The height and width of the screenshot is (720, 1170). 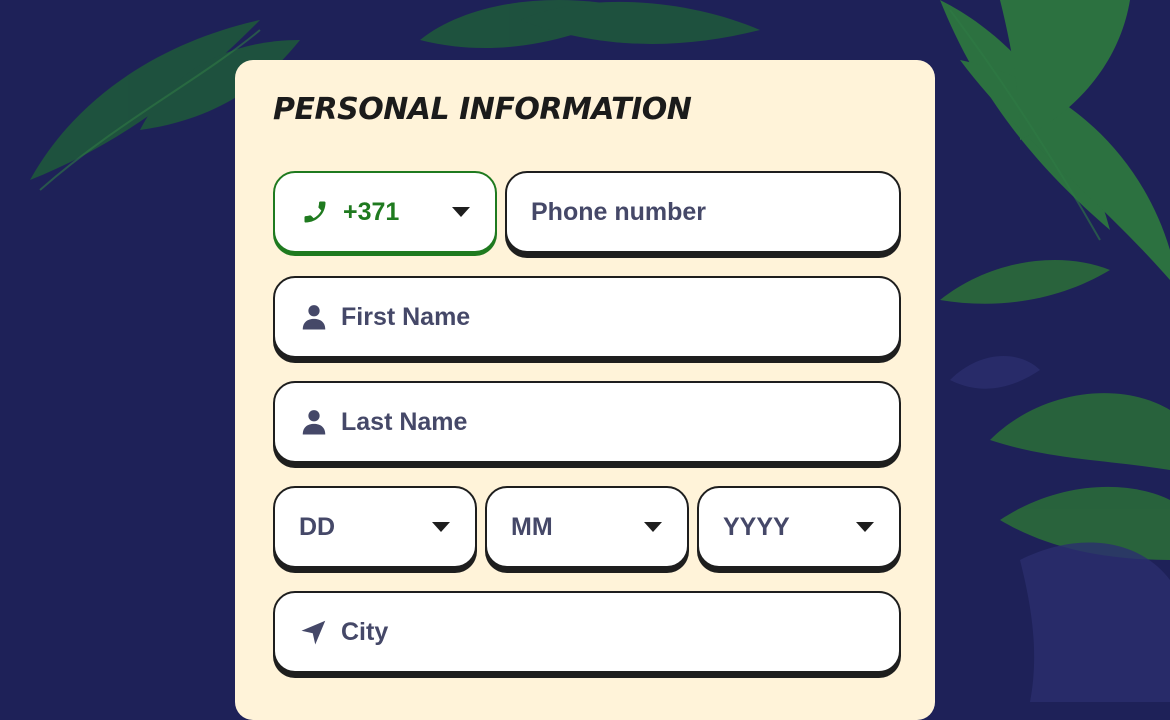 I want to click on city-field, so click(x=587, y=632).